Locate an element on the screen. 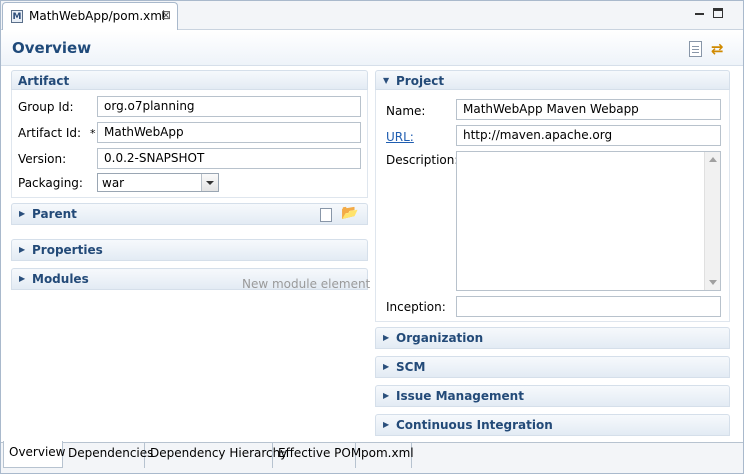 Image resolution: width=744 pixels, height=474 pixels. close-icon: ⊠ is located at coordinates (166, 15).